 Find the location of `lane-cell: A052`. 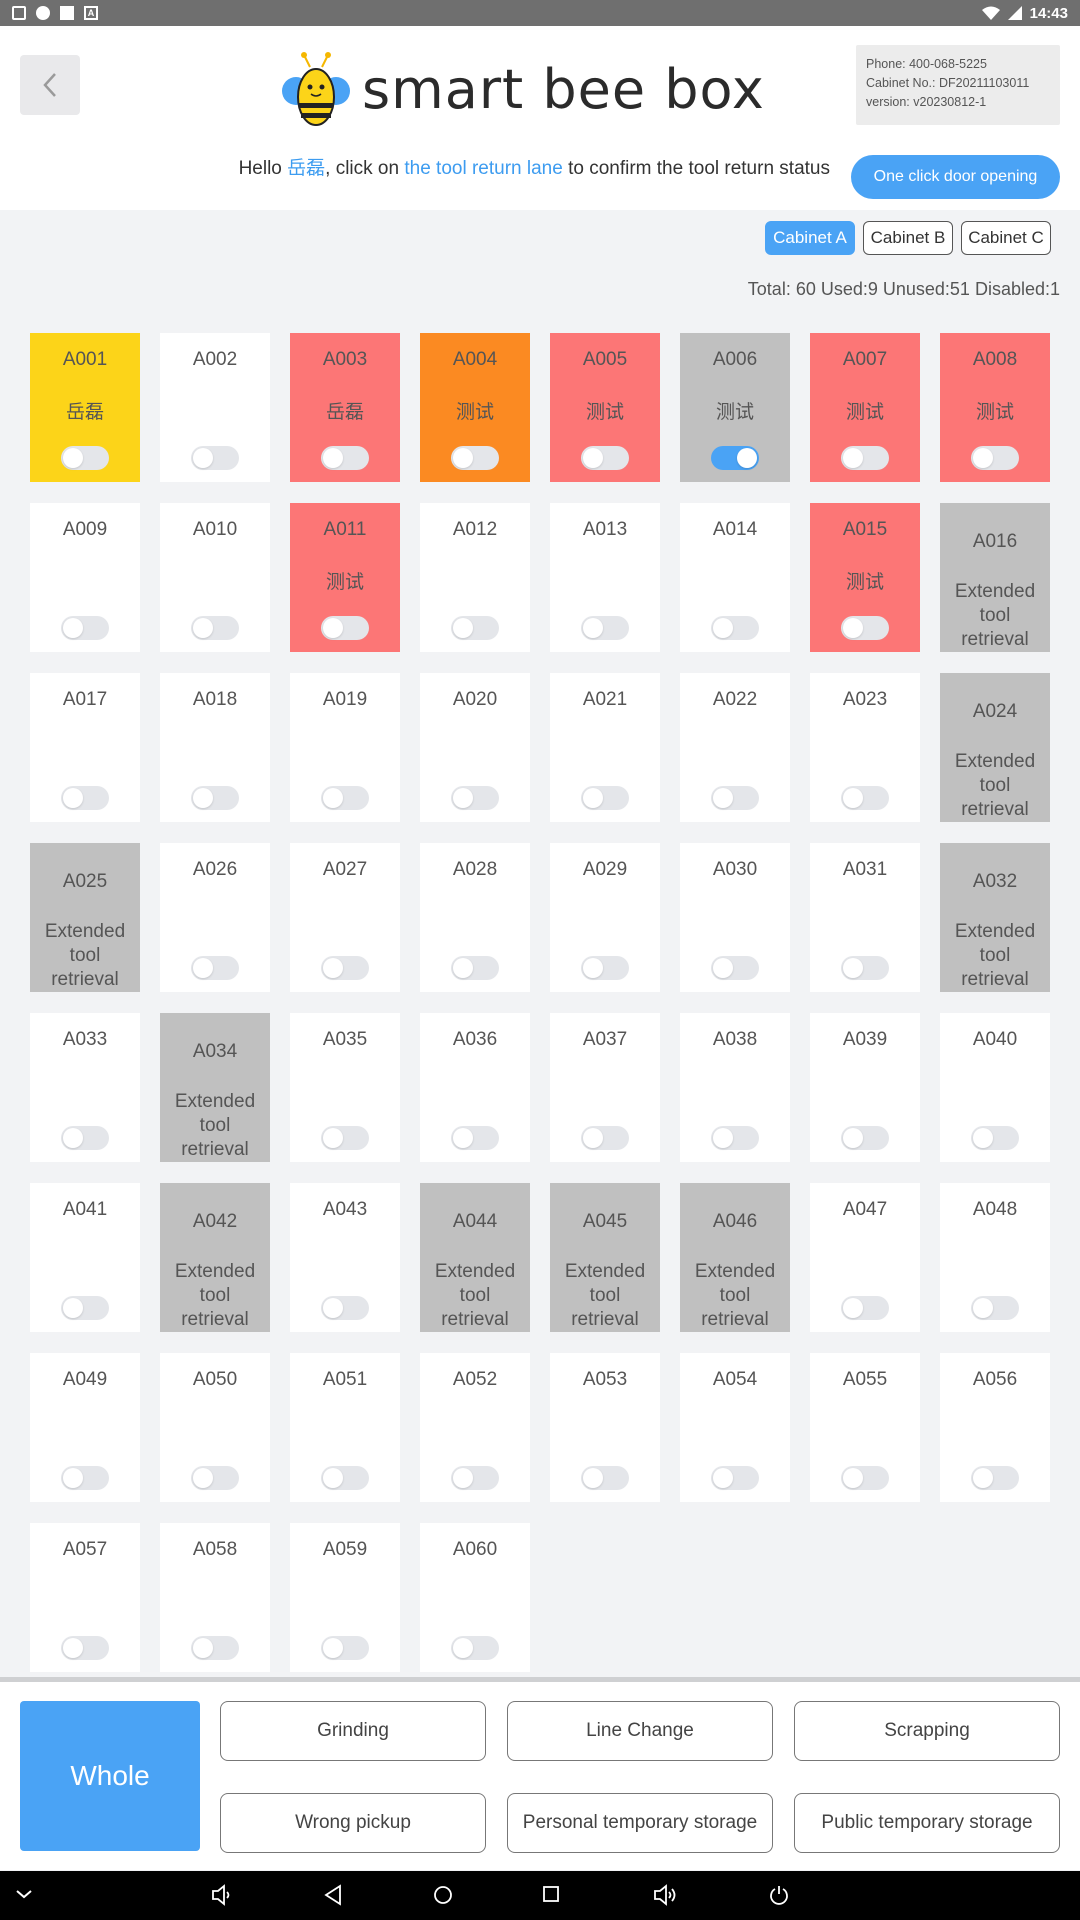

lane-cell: A052 is located at coordinates (475, 1427).